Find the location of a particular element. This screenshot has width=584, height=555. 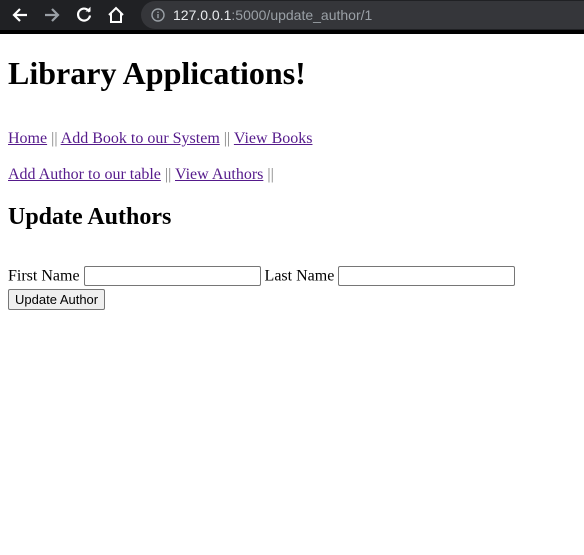

nav-link-add-author: Add Author to our table is located at coordinates (84, 174).